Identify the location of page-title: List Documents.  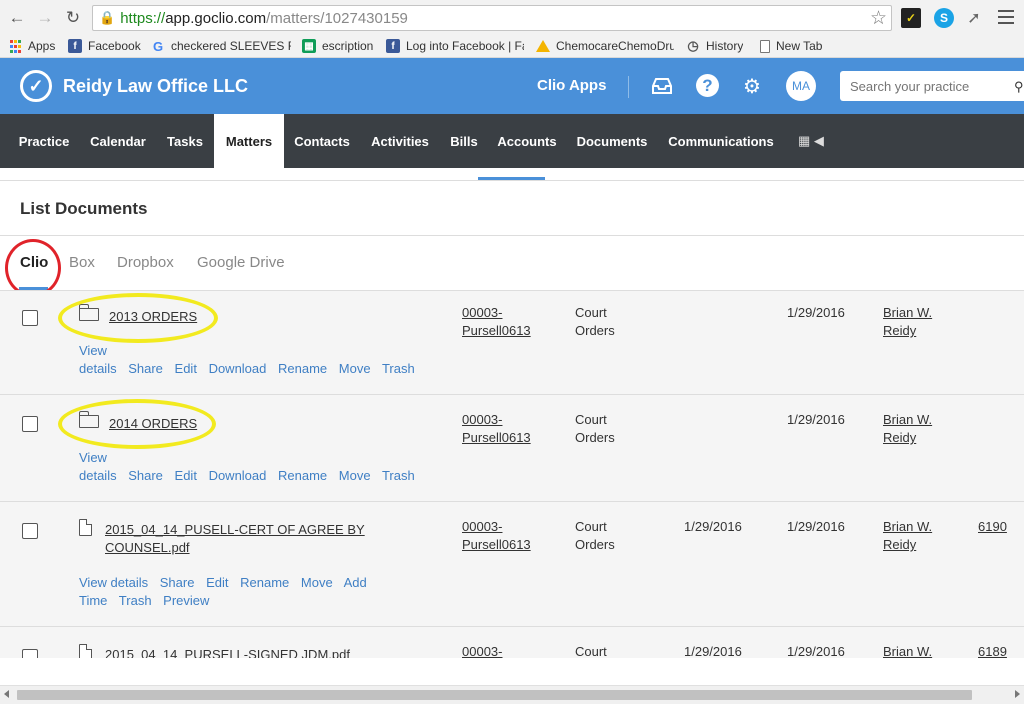
(84, 208).